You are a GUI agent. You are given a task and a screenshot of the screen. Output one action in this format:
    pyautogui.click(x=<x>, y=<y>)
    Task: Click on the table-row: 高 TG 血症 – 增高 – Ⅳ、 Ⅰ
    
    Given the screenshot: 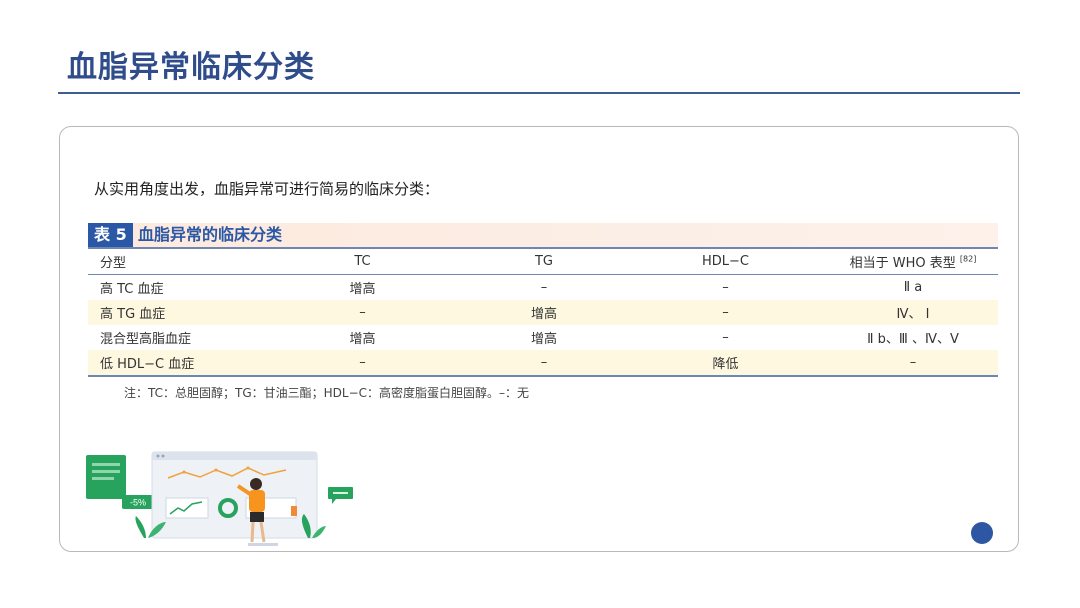 What is the action you would take?
    pyautogui.click(x=543, y=312)
    